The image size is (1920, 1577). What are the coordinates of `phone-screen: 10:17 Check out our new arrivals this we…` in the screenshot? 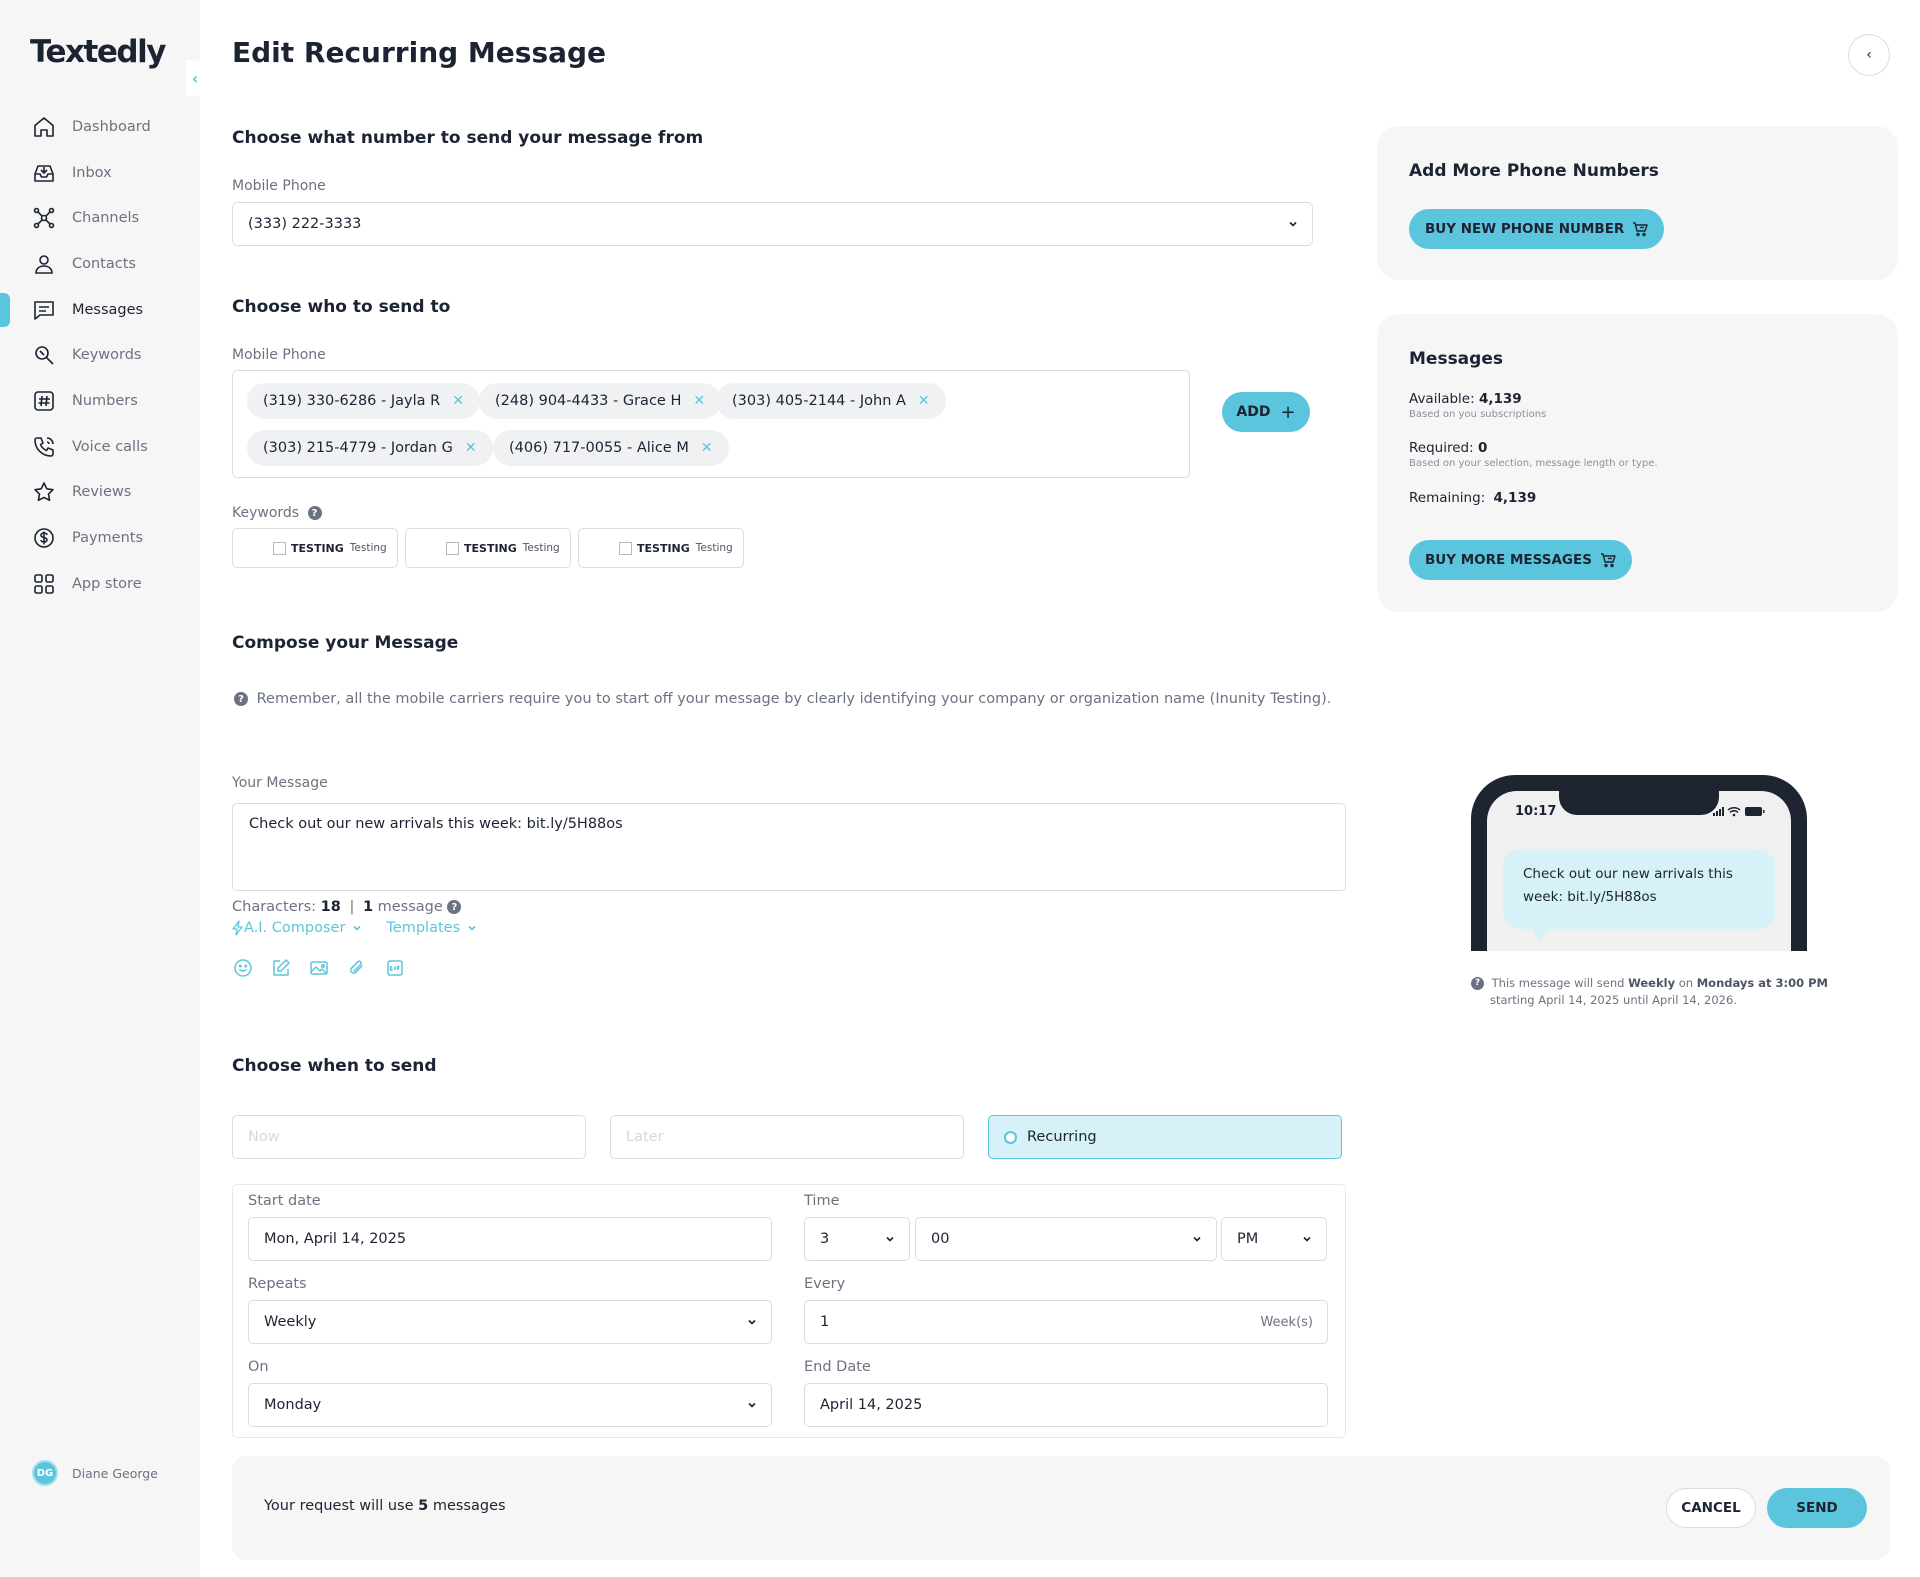 It's located at (1639, 871).